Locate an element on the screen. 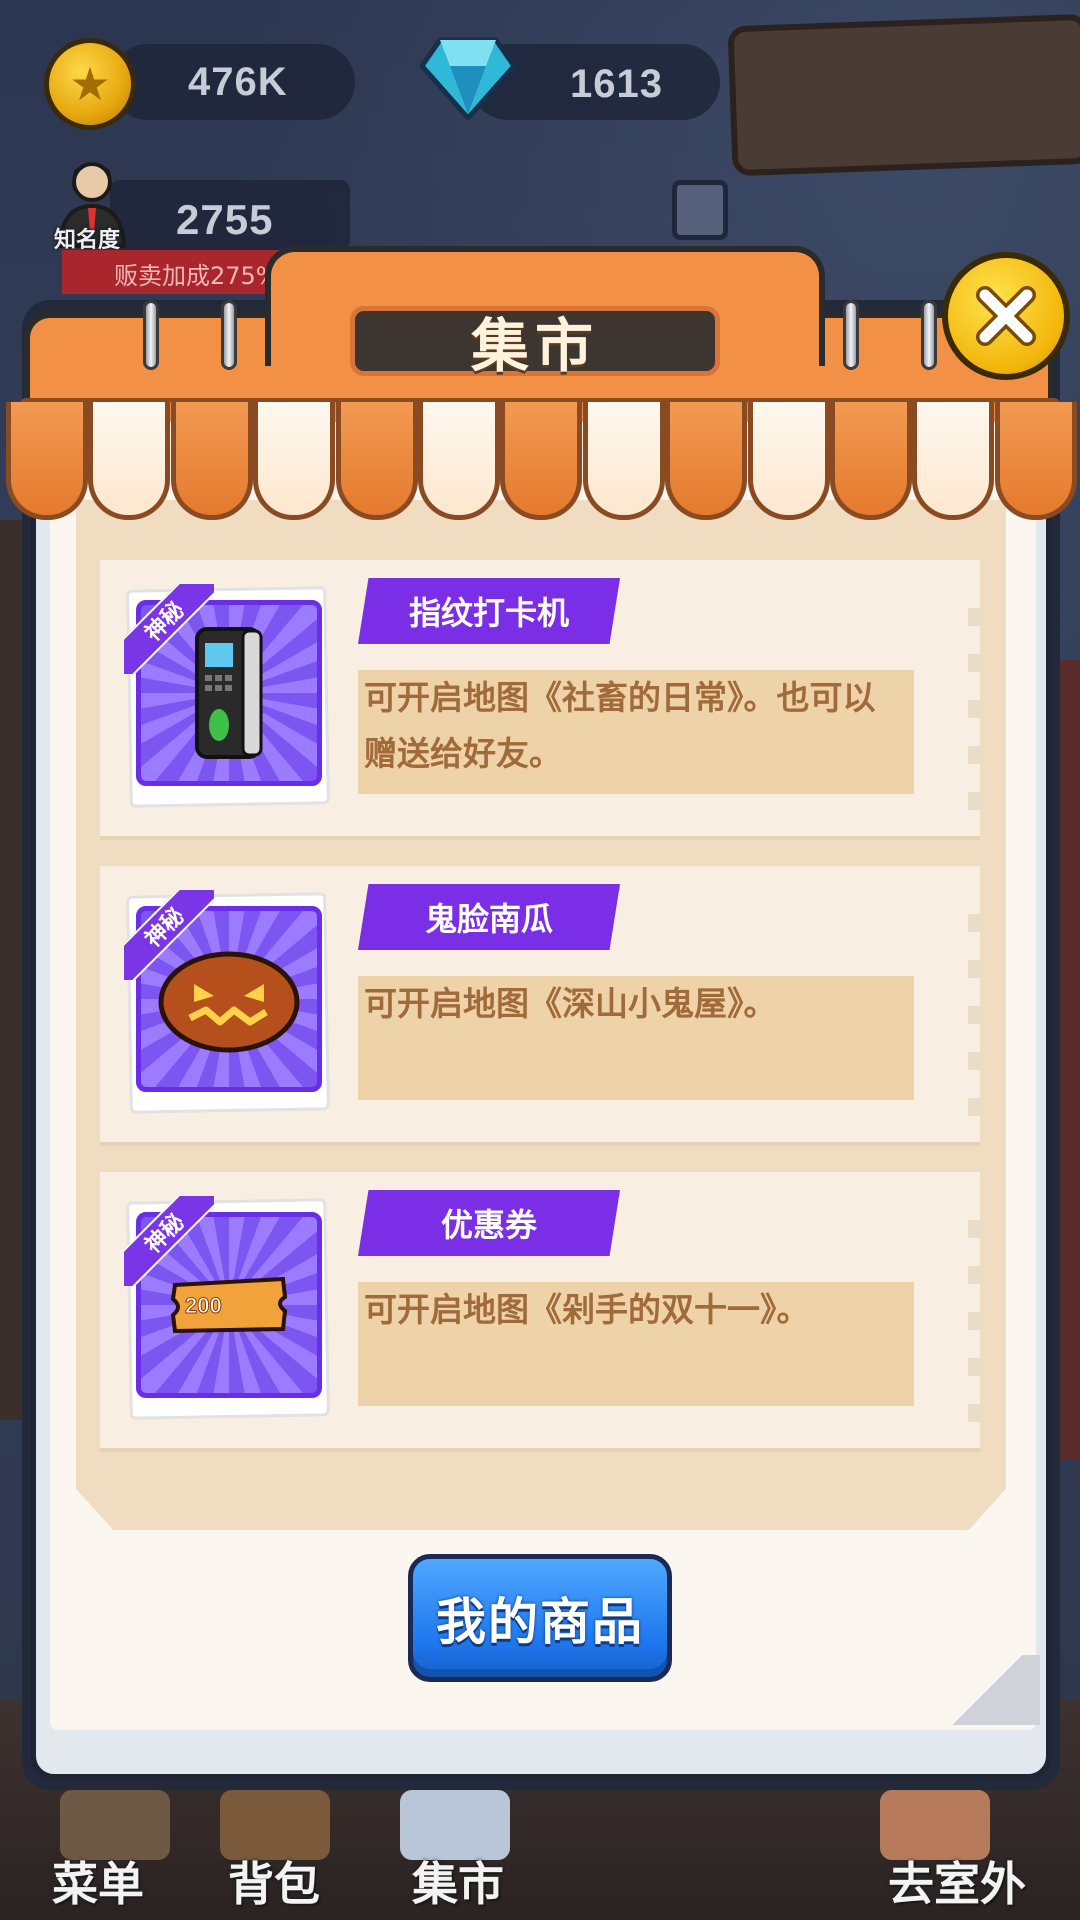 Image resolution: width=1080 pixels, height=1920 pixels. wall-plug-decor is located at coordinates (700, 210).